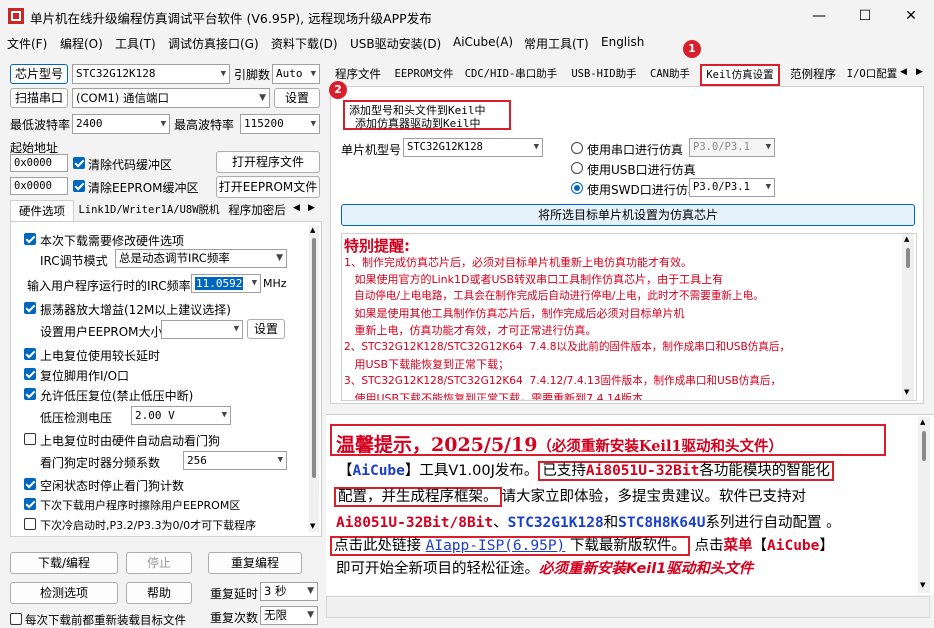  I want to click on tip-headline-note: （必须重新安装Keil1驱动和头文件）, so click(660, 446).